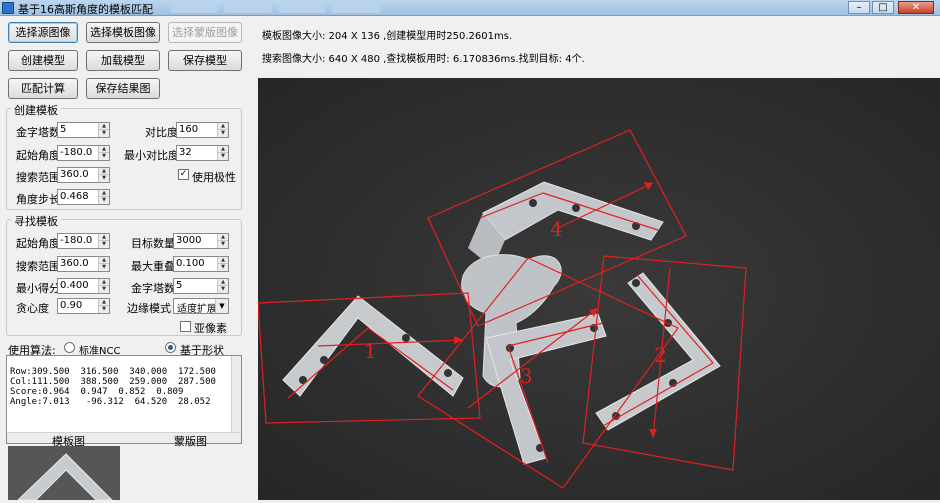  What do you see at coordinates (149, 308) in the screenshot?
I see `edge-mode-label: 边缘模式` at bounding box center [149, 308].